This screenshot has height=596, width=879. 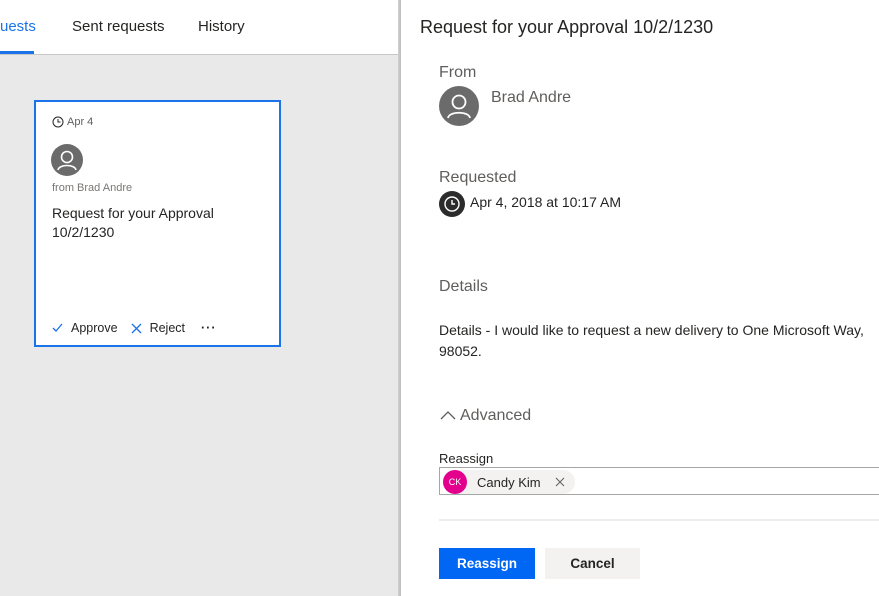 What do you see at coordinates (463, 286) in the screenshot?
I see `details-label: Details` at bounding box center [463, 286].